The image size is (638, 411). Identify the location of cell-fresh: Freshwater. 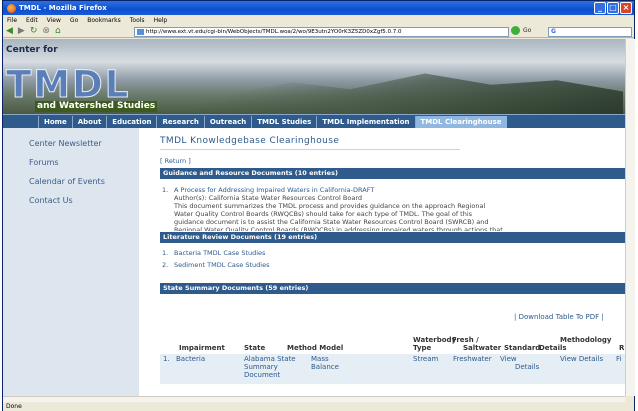
(472, 359).